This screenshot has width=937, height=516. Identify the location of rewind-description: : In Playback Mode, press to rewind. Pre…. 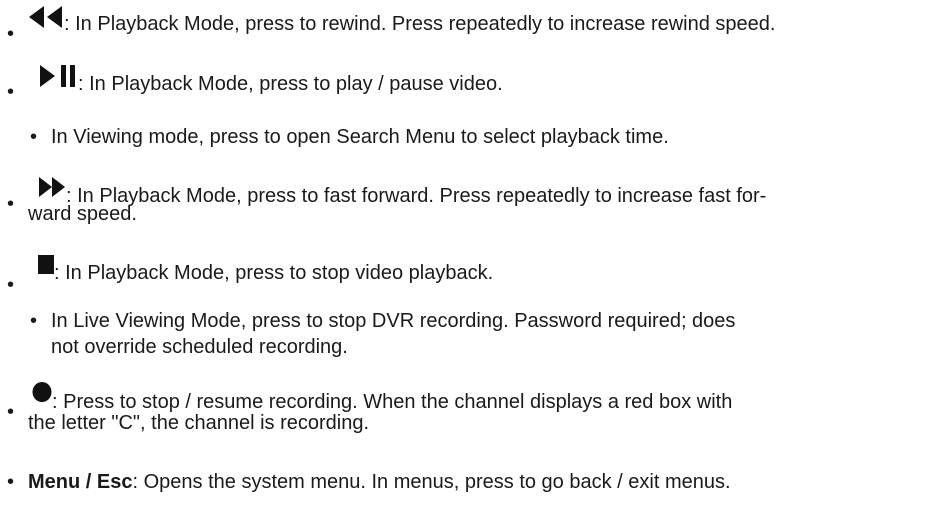
(420, 24).